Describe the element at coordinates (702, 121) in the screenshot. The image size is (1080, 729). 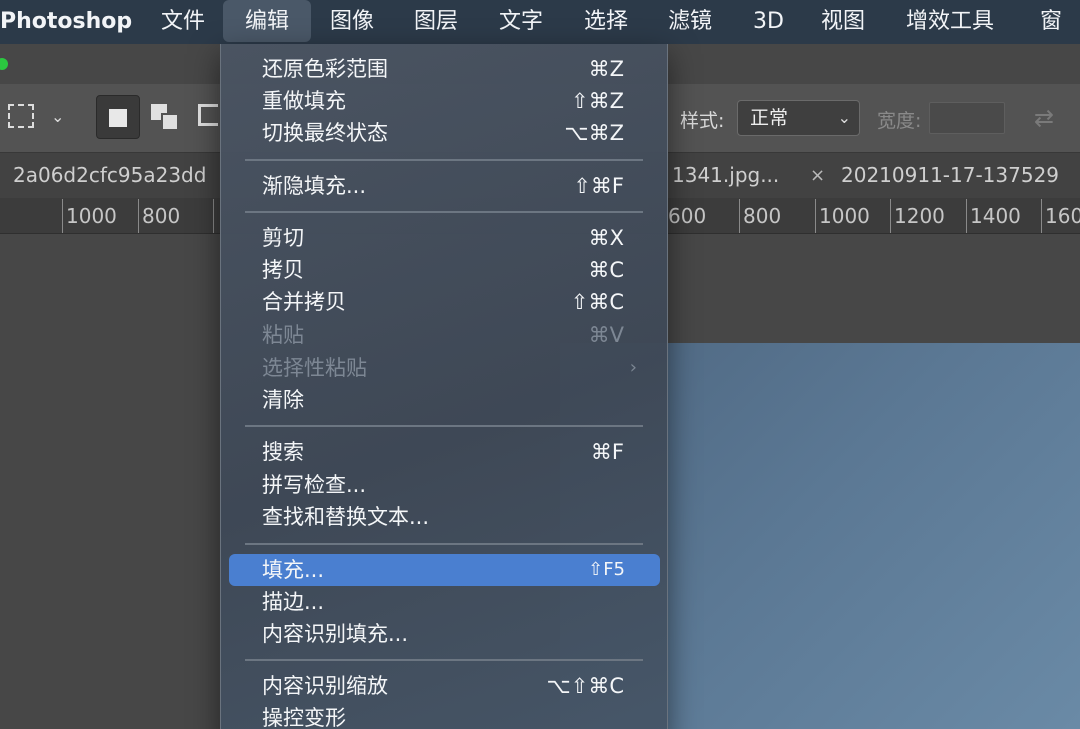
I see `style-label: 样式:` at that location.